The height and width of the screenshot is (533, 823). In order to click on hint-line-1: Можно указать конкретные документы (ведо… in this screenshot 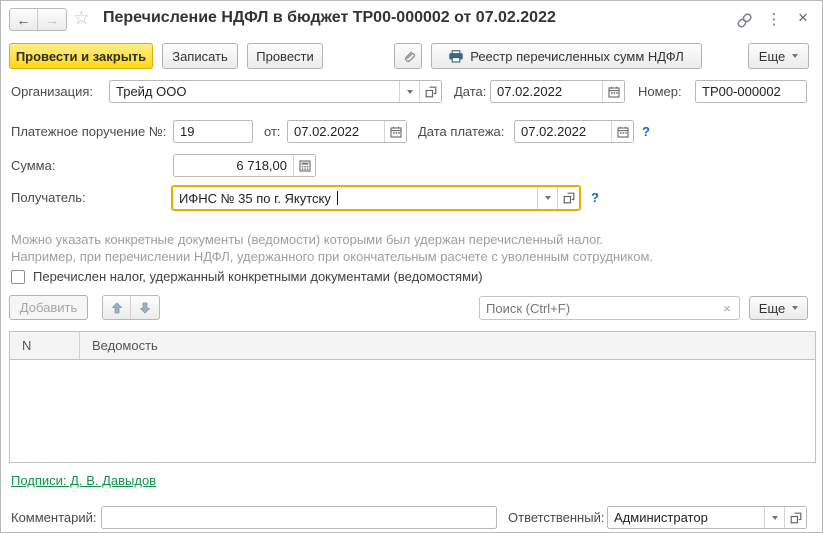, I will do `click(307, 239)`.